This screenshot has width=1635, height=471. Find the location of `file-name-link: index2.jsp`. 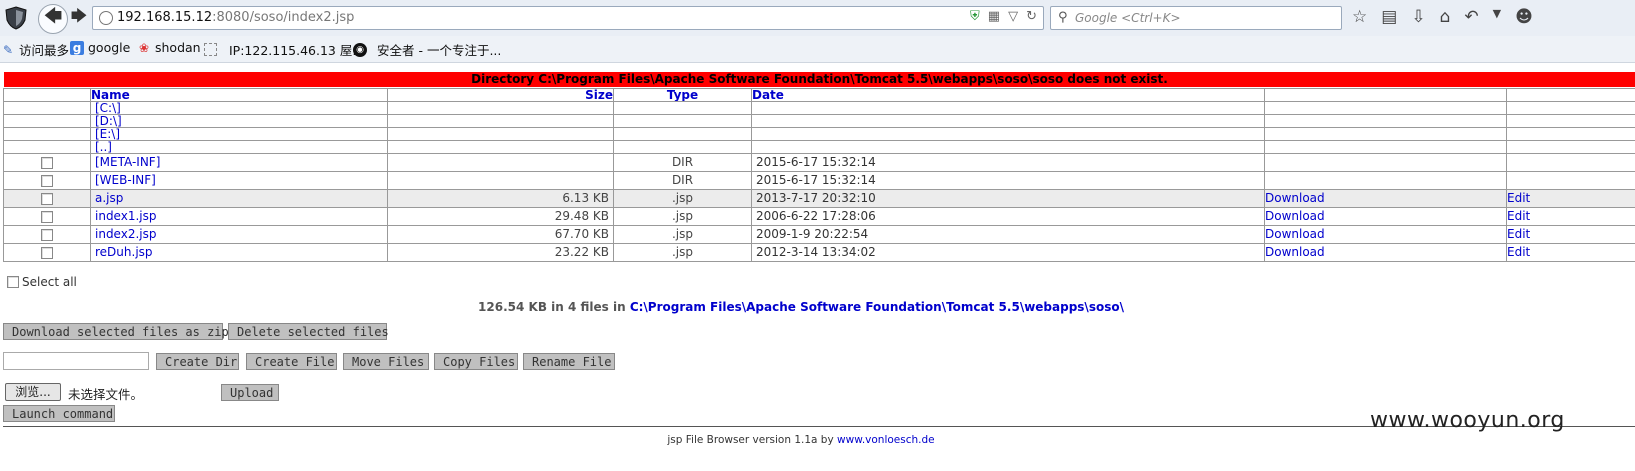

file-name-link: index2.jsp is located at coordinates (125, 234).